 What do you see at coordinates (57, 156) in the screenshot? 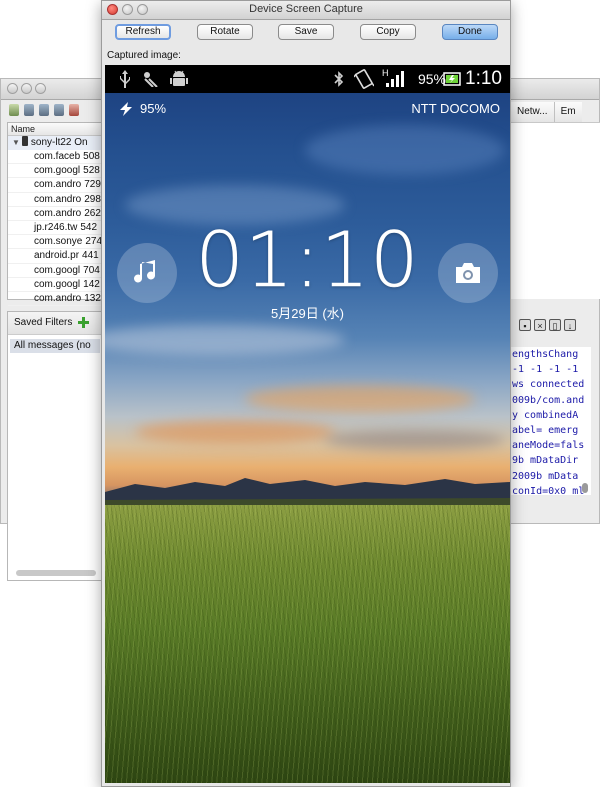
I see `process-name: com.faceb` at bounding box center [57, 156].